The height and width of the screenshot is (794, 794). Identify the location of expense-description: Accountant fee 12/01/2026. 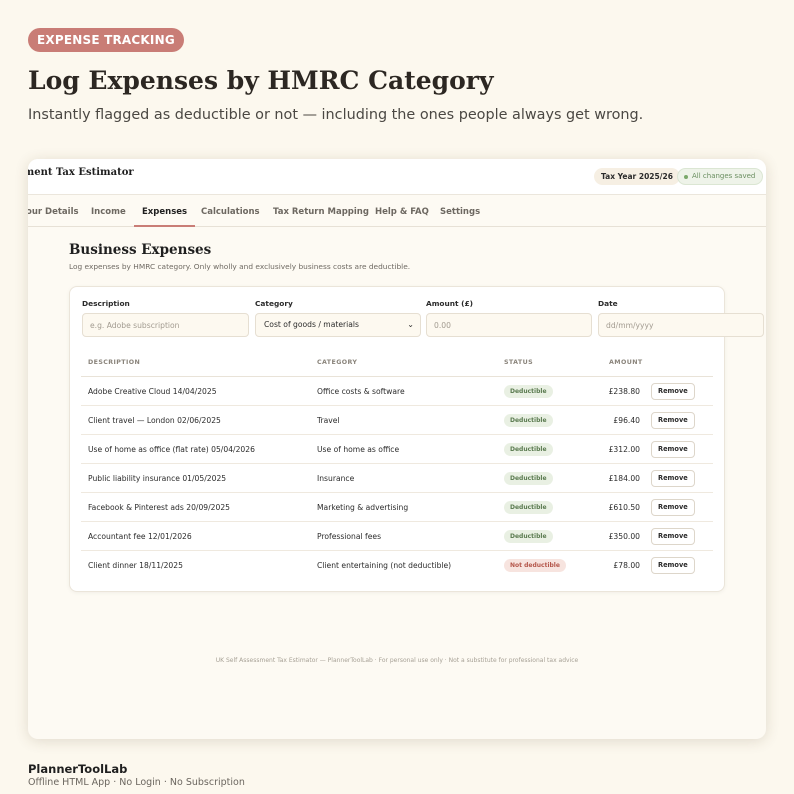
(140, 536).